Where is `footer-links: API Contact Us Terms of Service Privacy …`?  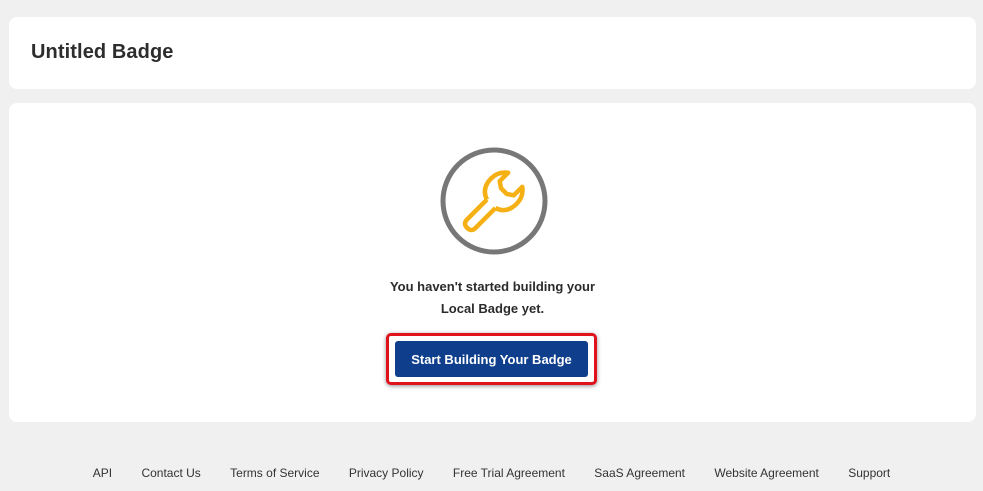 footer-links: API Contact Us Terms of Service Privacy … is located at coordinates (491, 473).